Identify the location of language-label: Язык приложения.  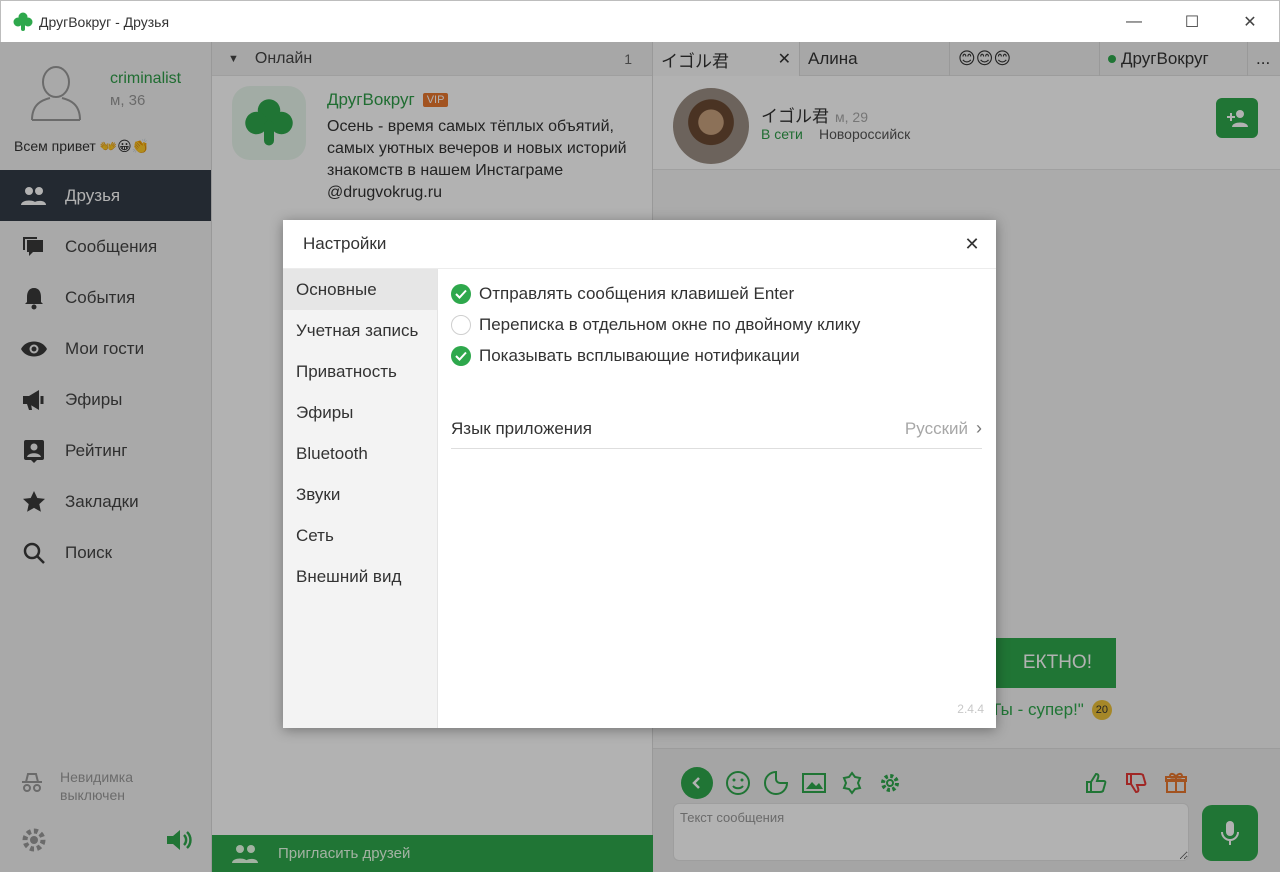
(521, 428).